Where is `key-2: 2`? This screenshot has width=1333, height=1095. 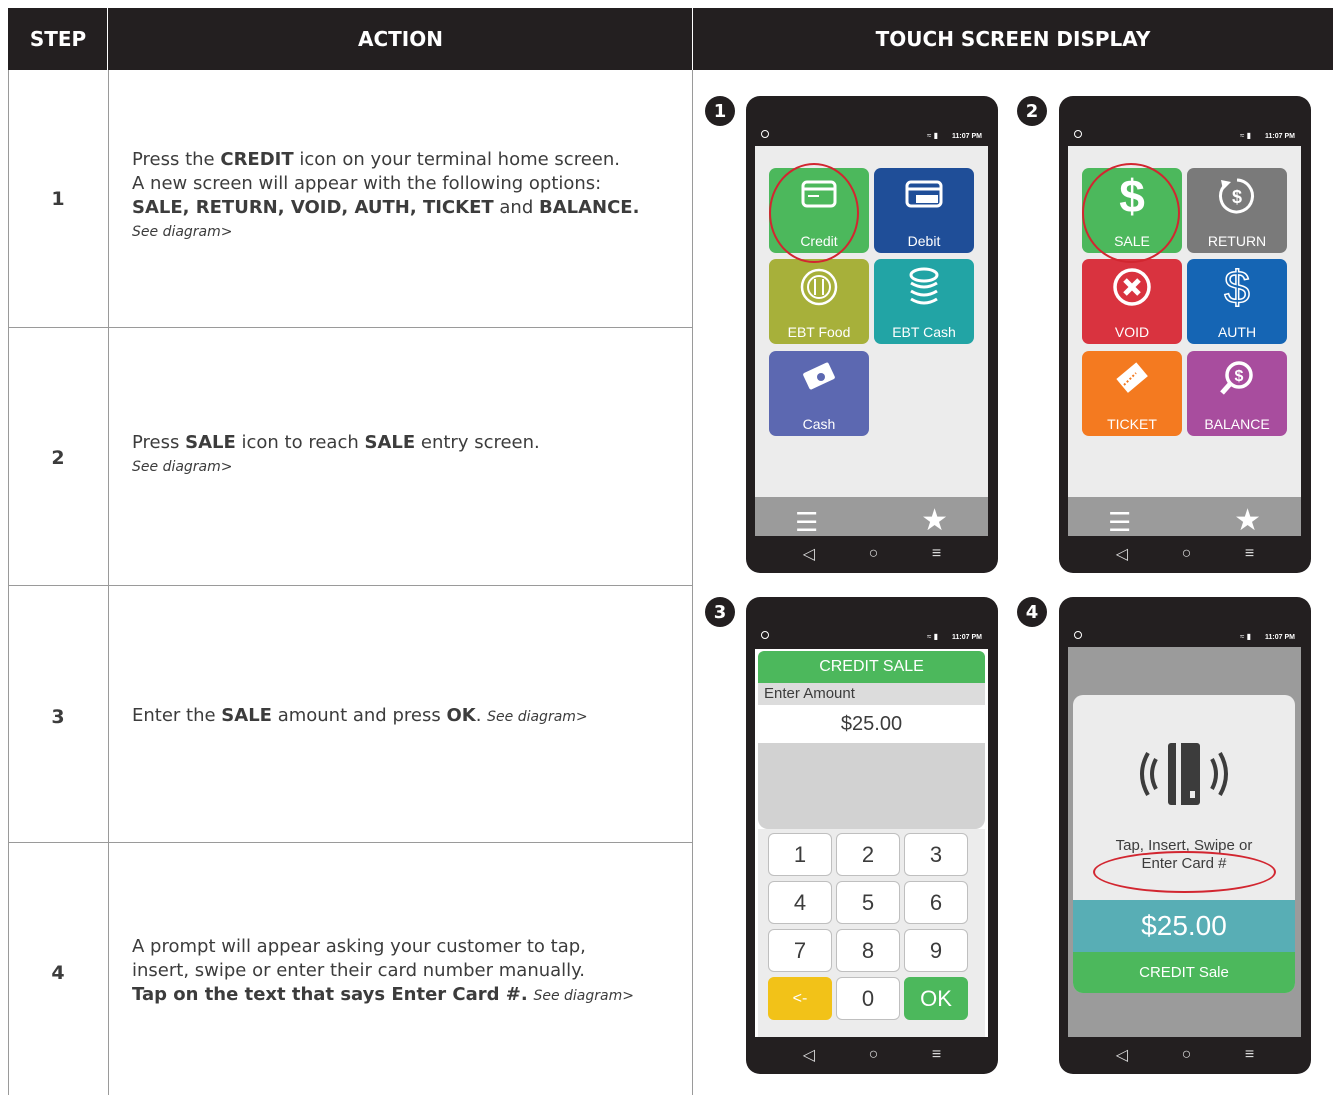 key-2: 2 is located at coordinates (868, 854).